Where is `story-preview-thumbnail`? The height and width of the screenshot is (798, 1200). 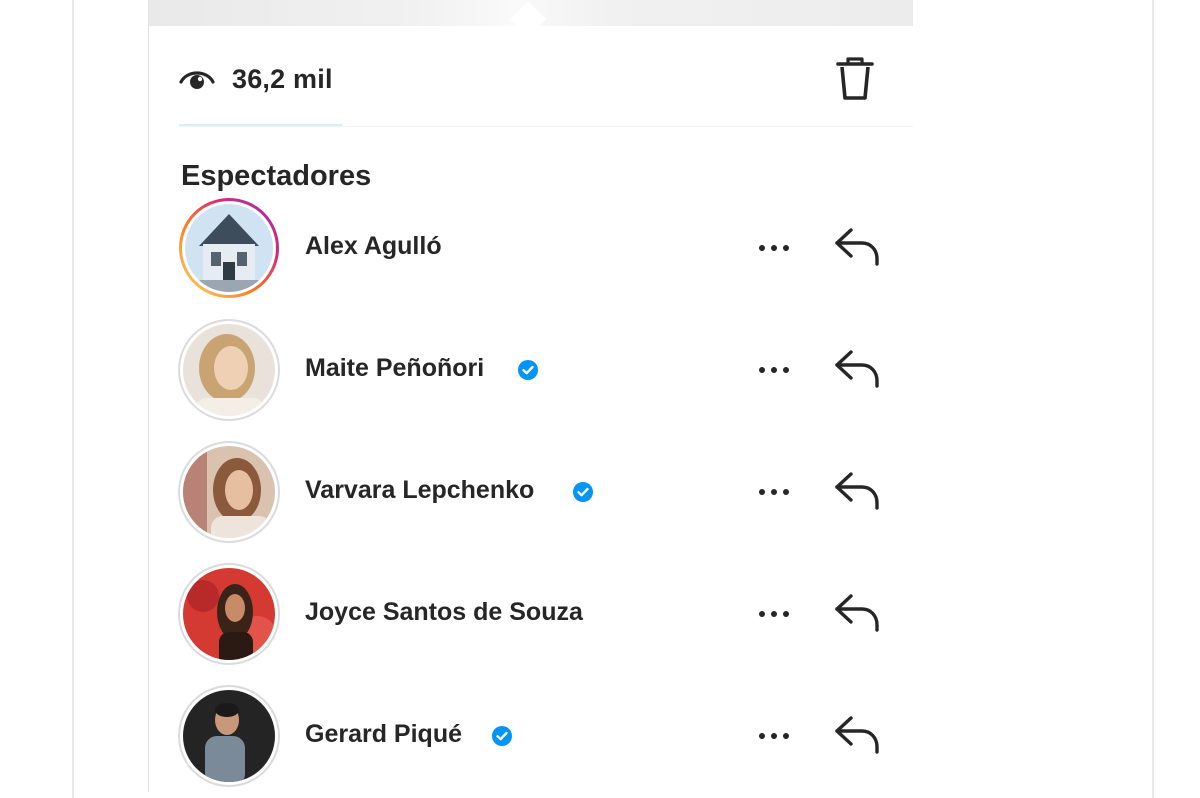 story-preview-thumbnail is located at coordinates (531, 19).